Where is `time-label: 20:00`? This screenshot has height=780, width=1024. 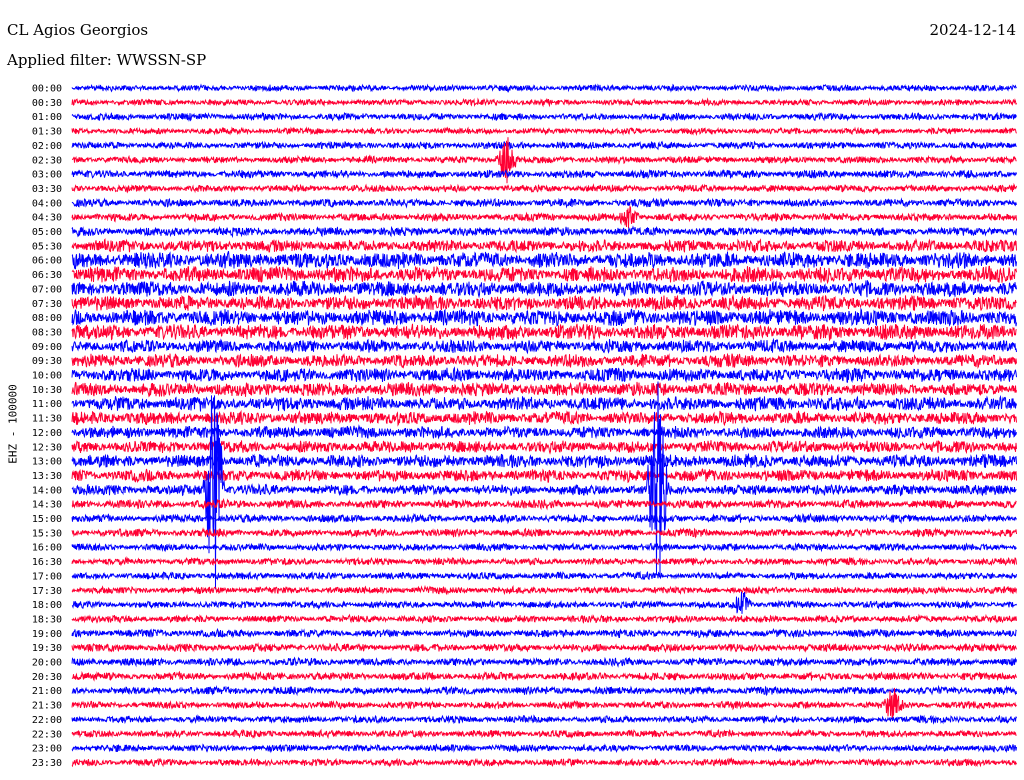
time-label: 20:00 is located at coordinates (47, 663).